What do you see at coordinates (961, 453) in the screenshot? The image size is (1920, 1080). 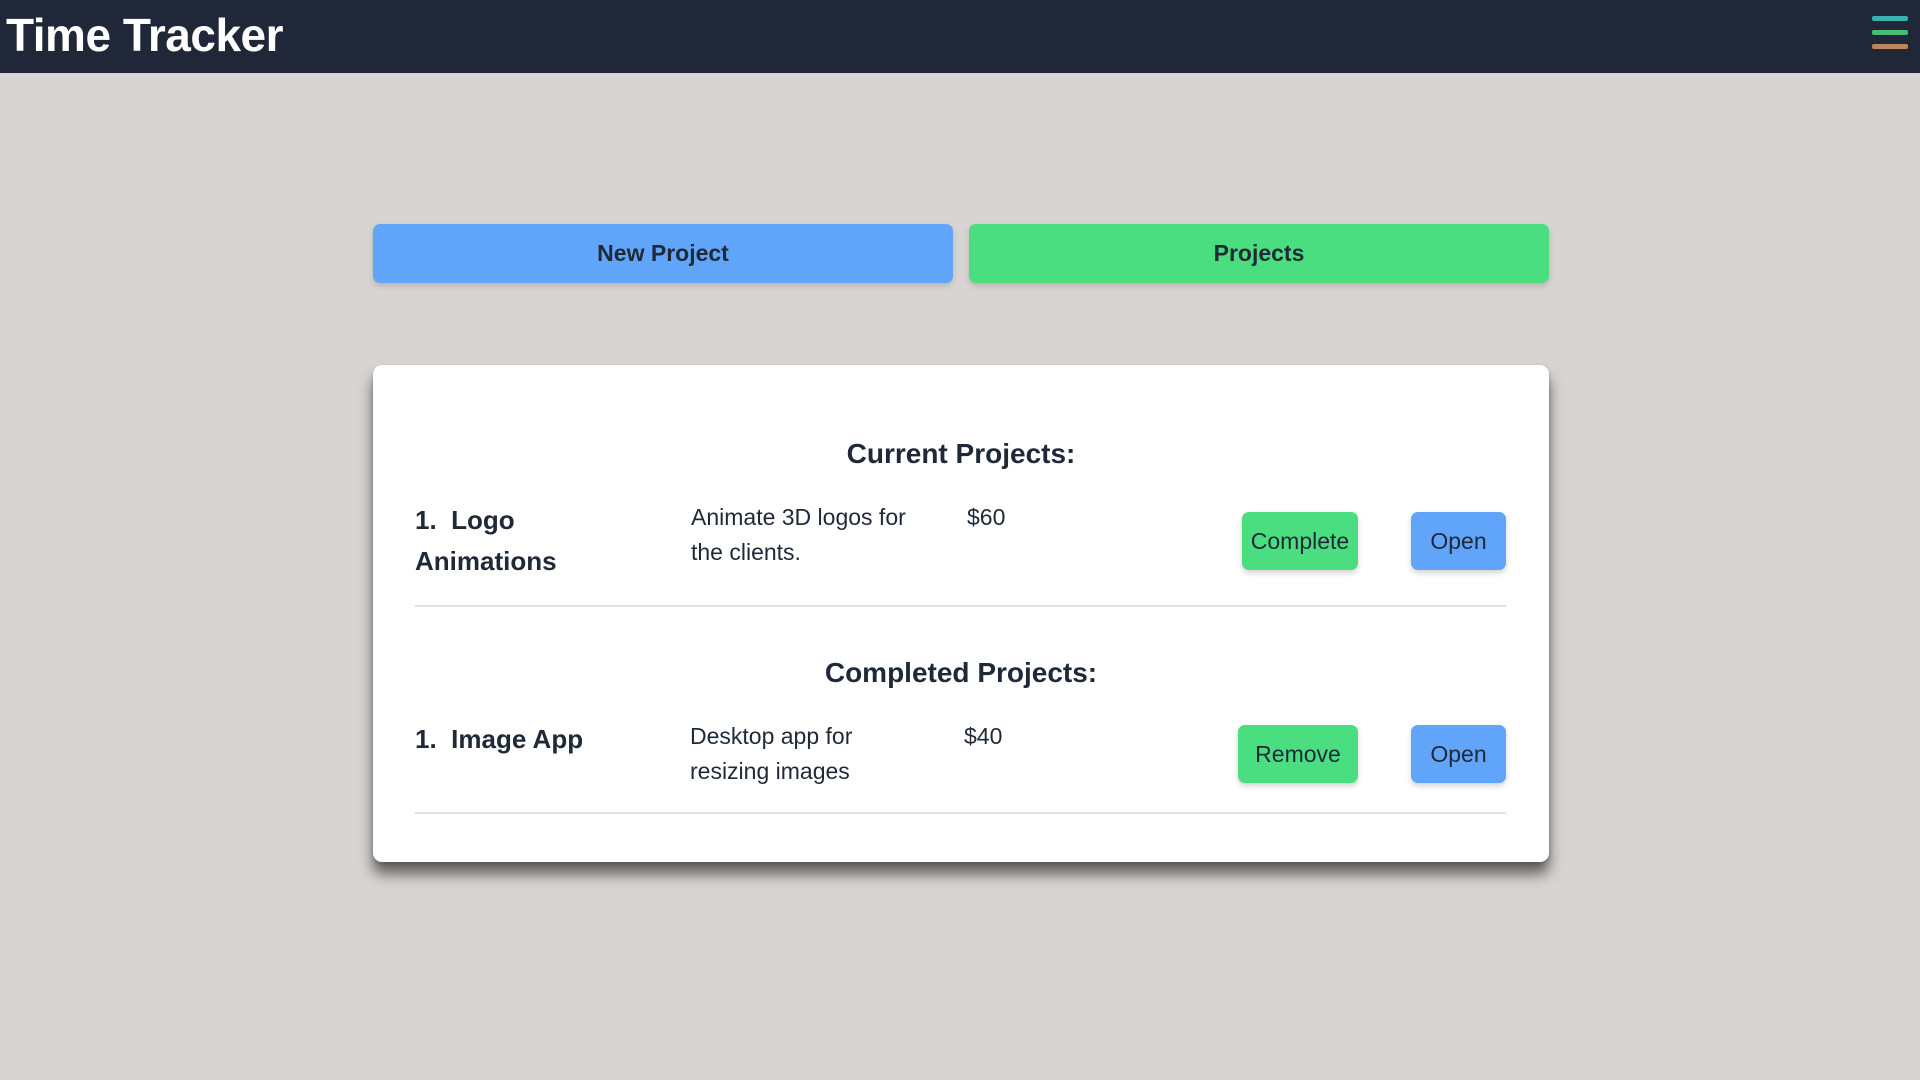 I see `current-projects-heading: Current Projects:` at bounding box center [961, 453].